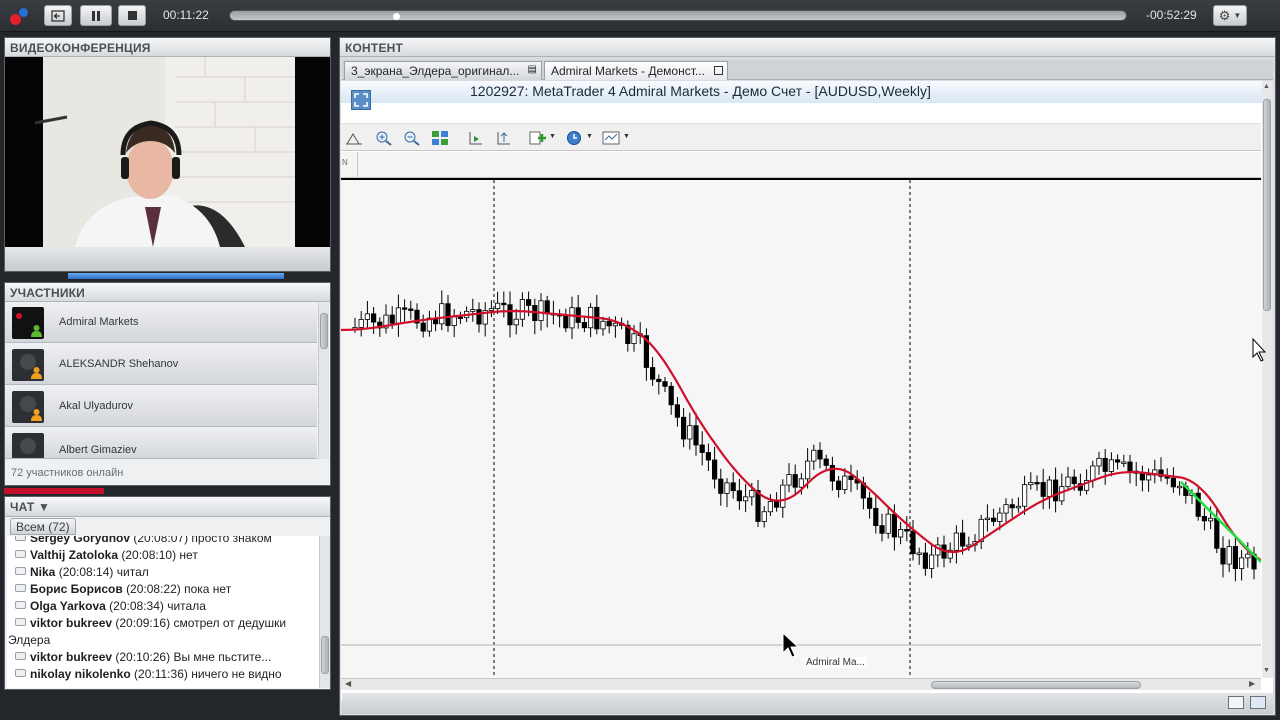 The width and height of the screenshot is (1280, 720). Describe the element at coordinates (504, 138) in the screenshot. I see `auto-scroll-icon` at that location.